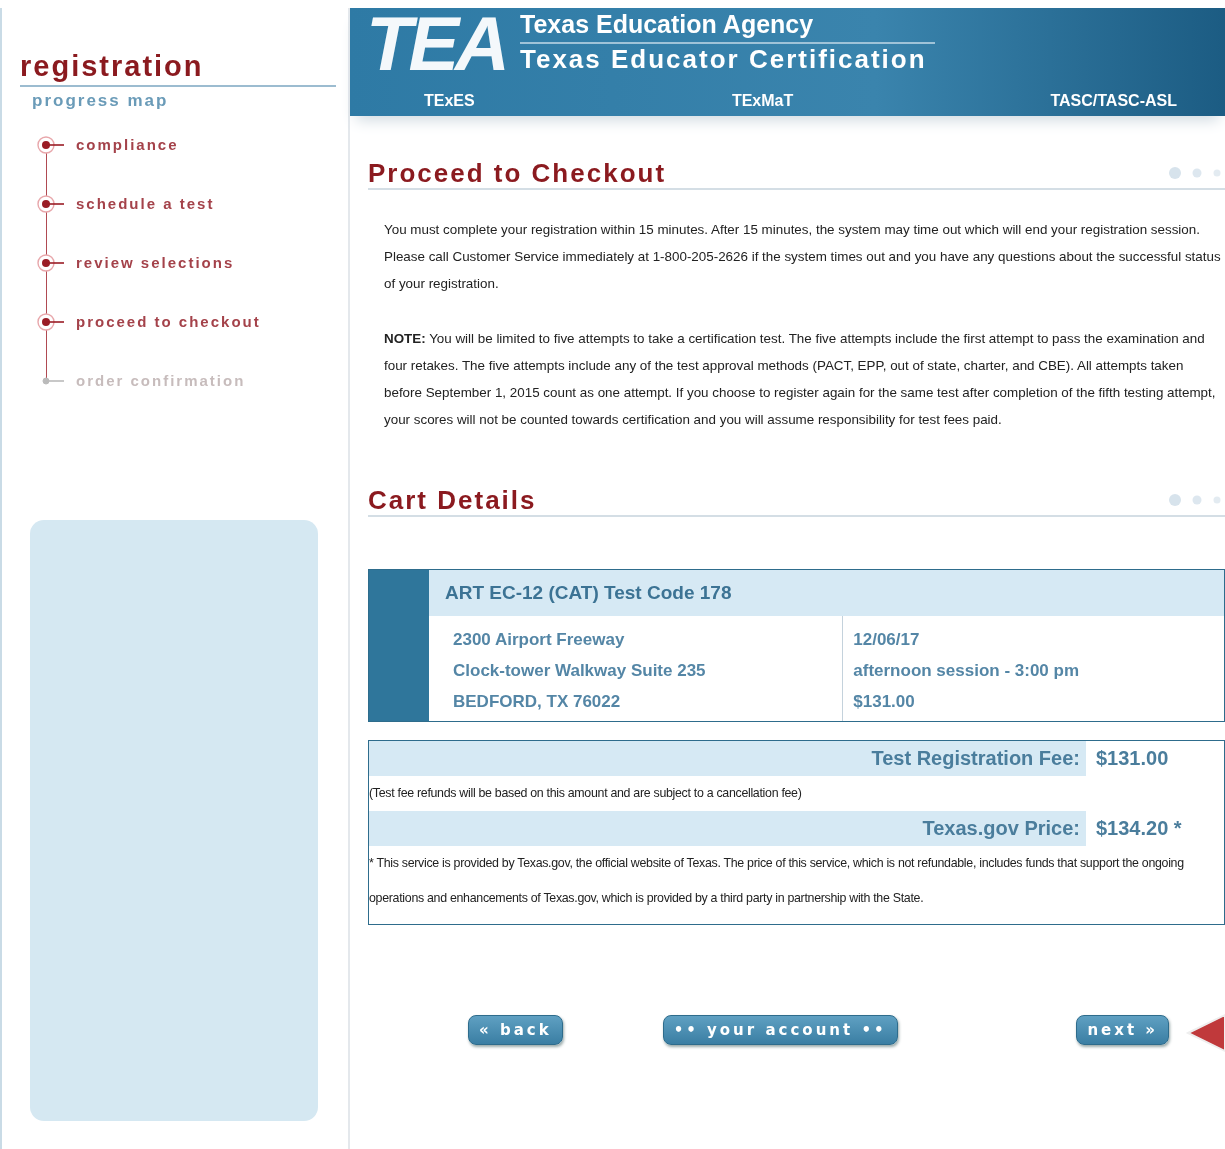  Describe the element at coordinates (436, 44) in the screenshot. I see `logo: TEA` at that location.